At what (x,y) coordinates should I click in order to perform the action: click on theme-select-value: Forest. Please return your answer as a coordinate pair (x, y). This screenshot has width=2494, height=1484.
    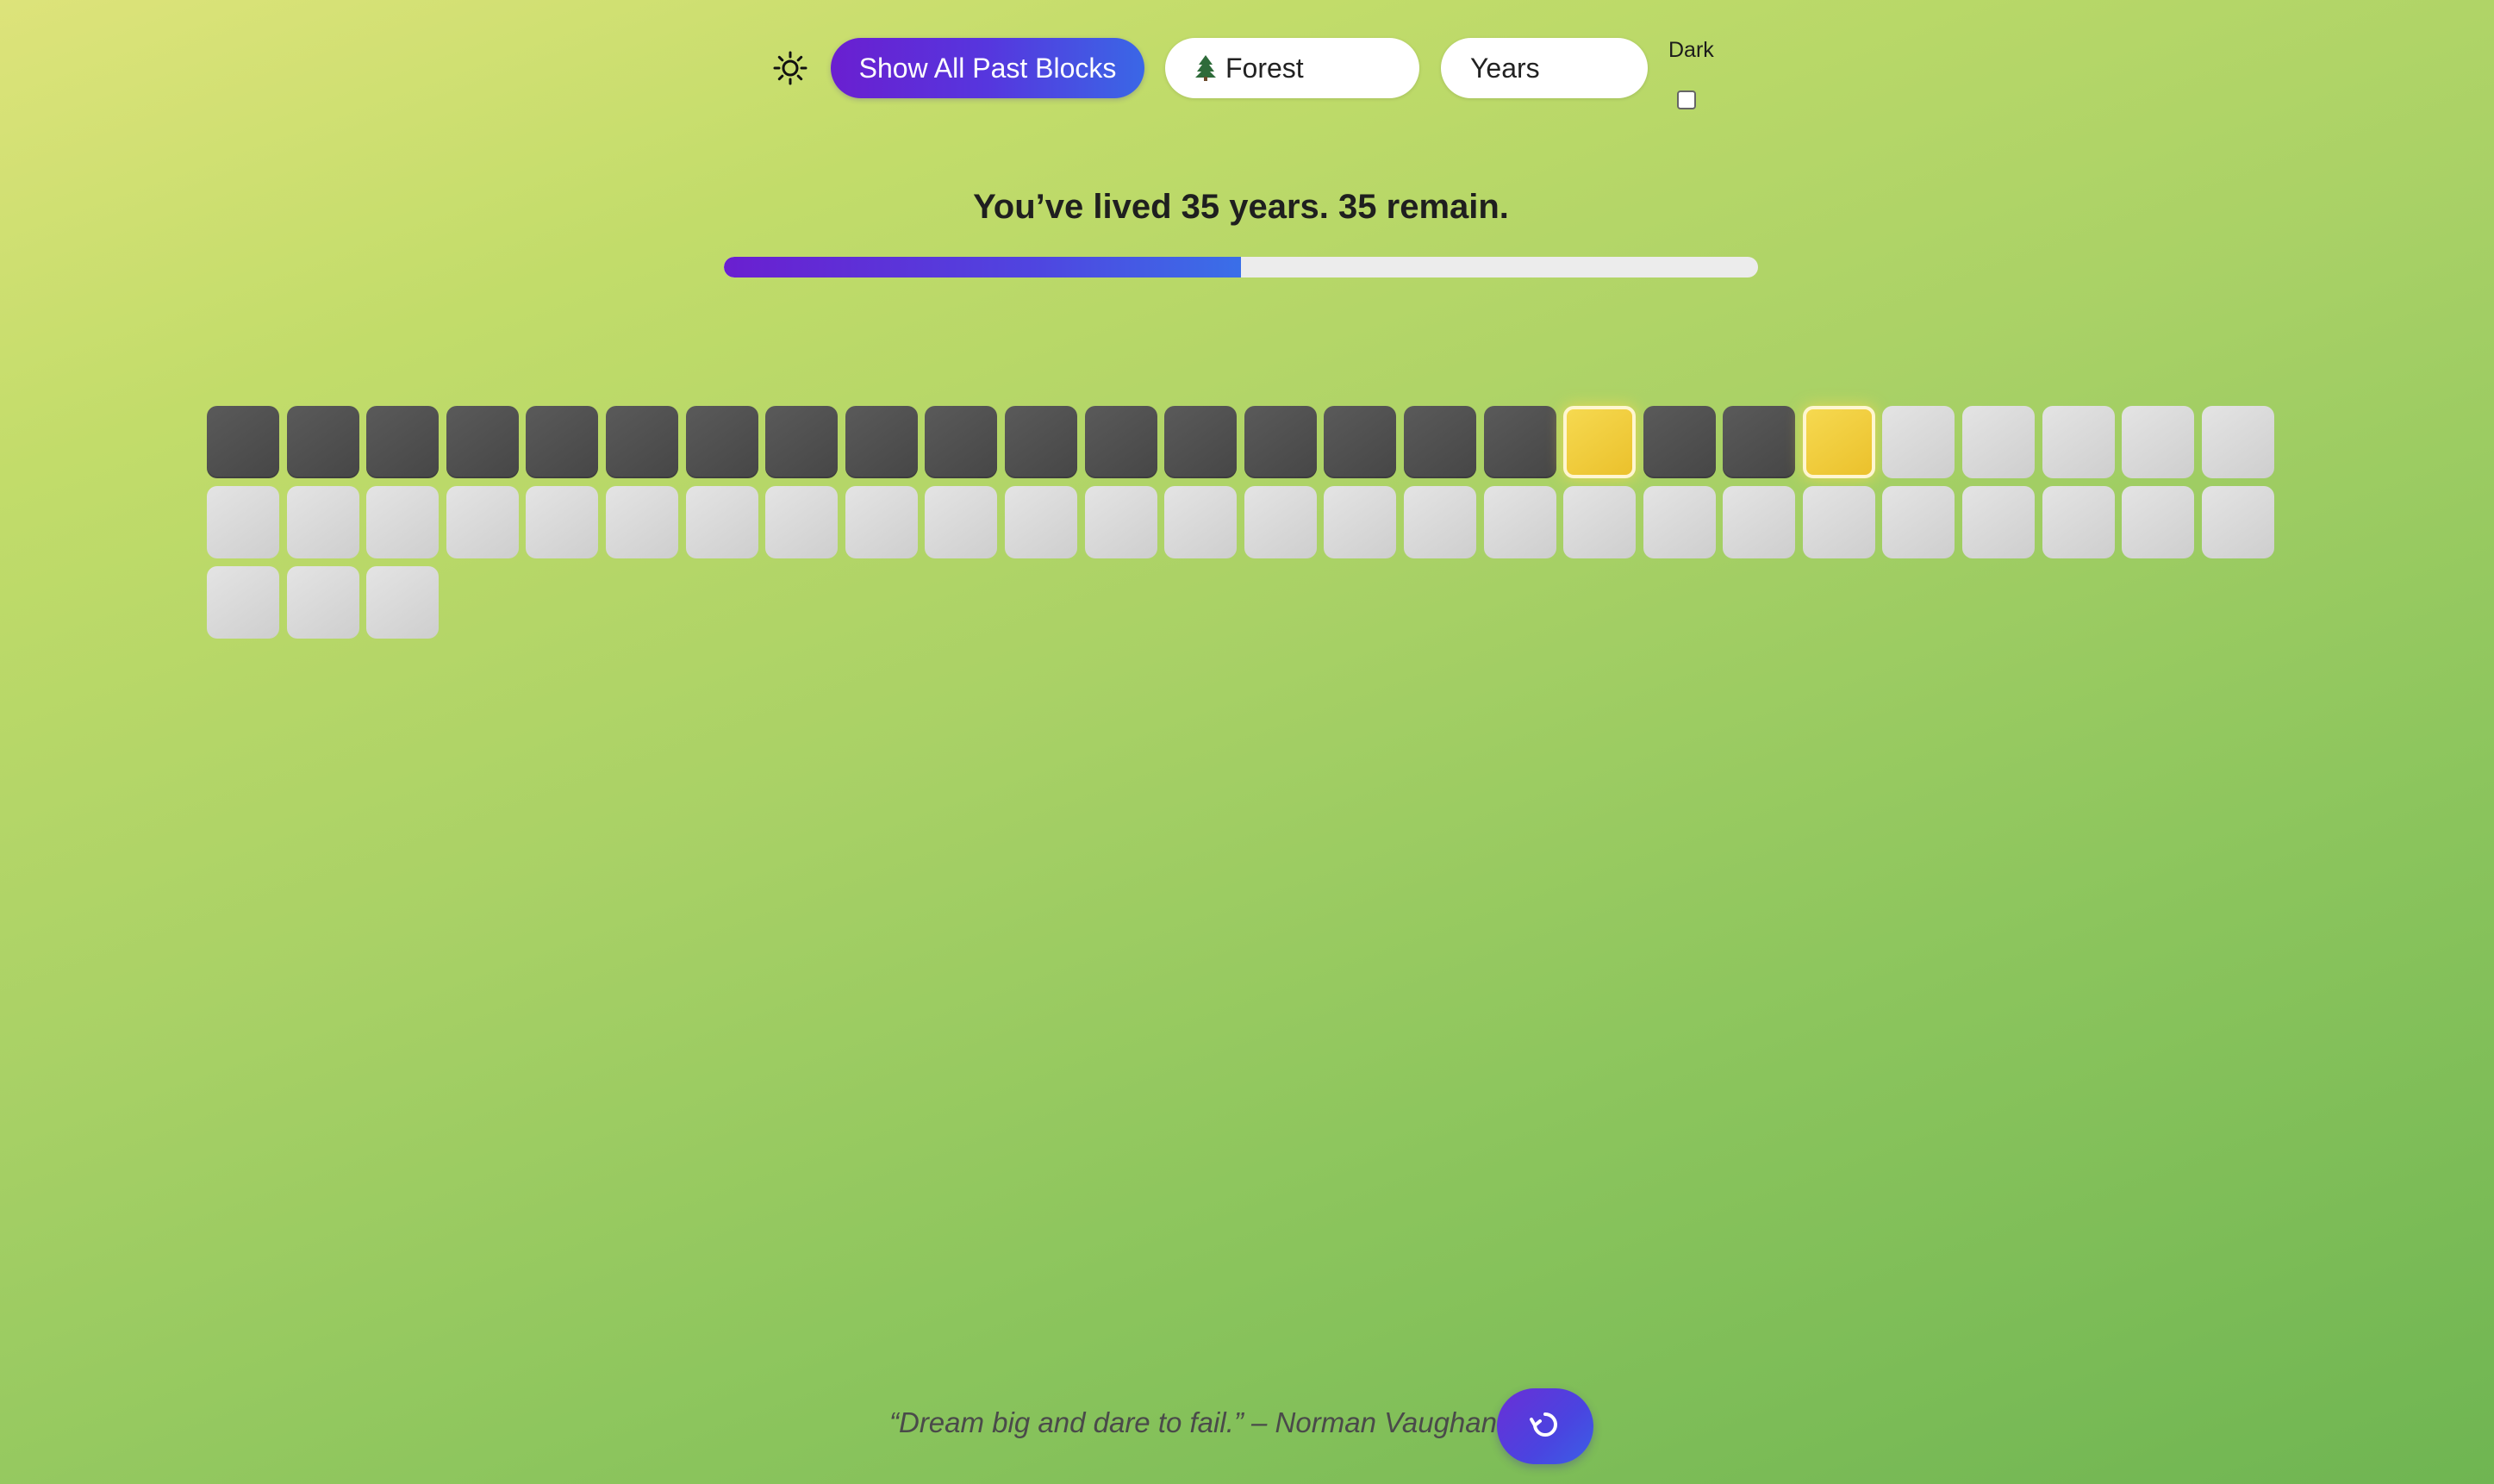
    Looking at the image, I should click on (1264, 68).